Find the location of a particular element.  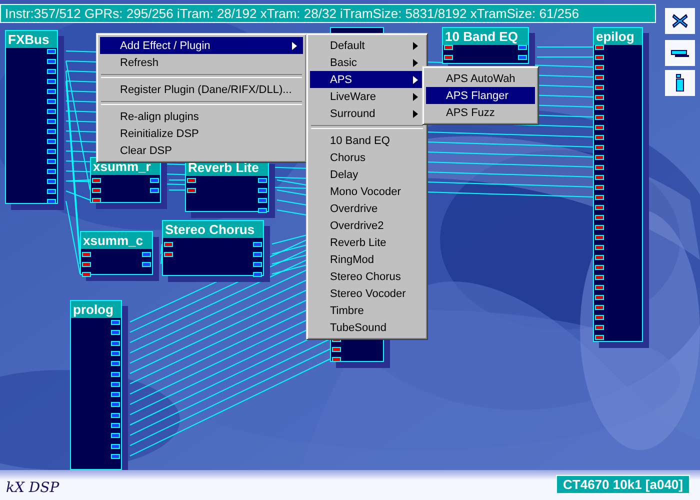

menu-item: 10 Band EQ is located at coordinates (367, 140).